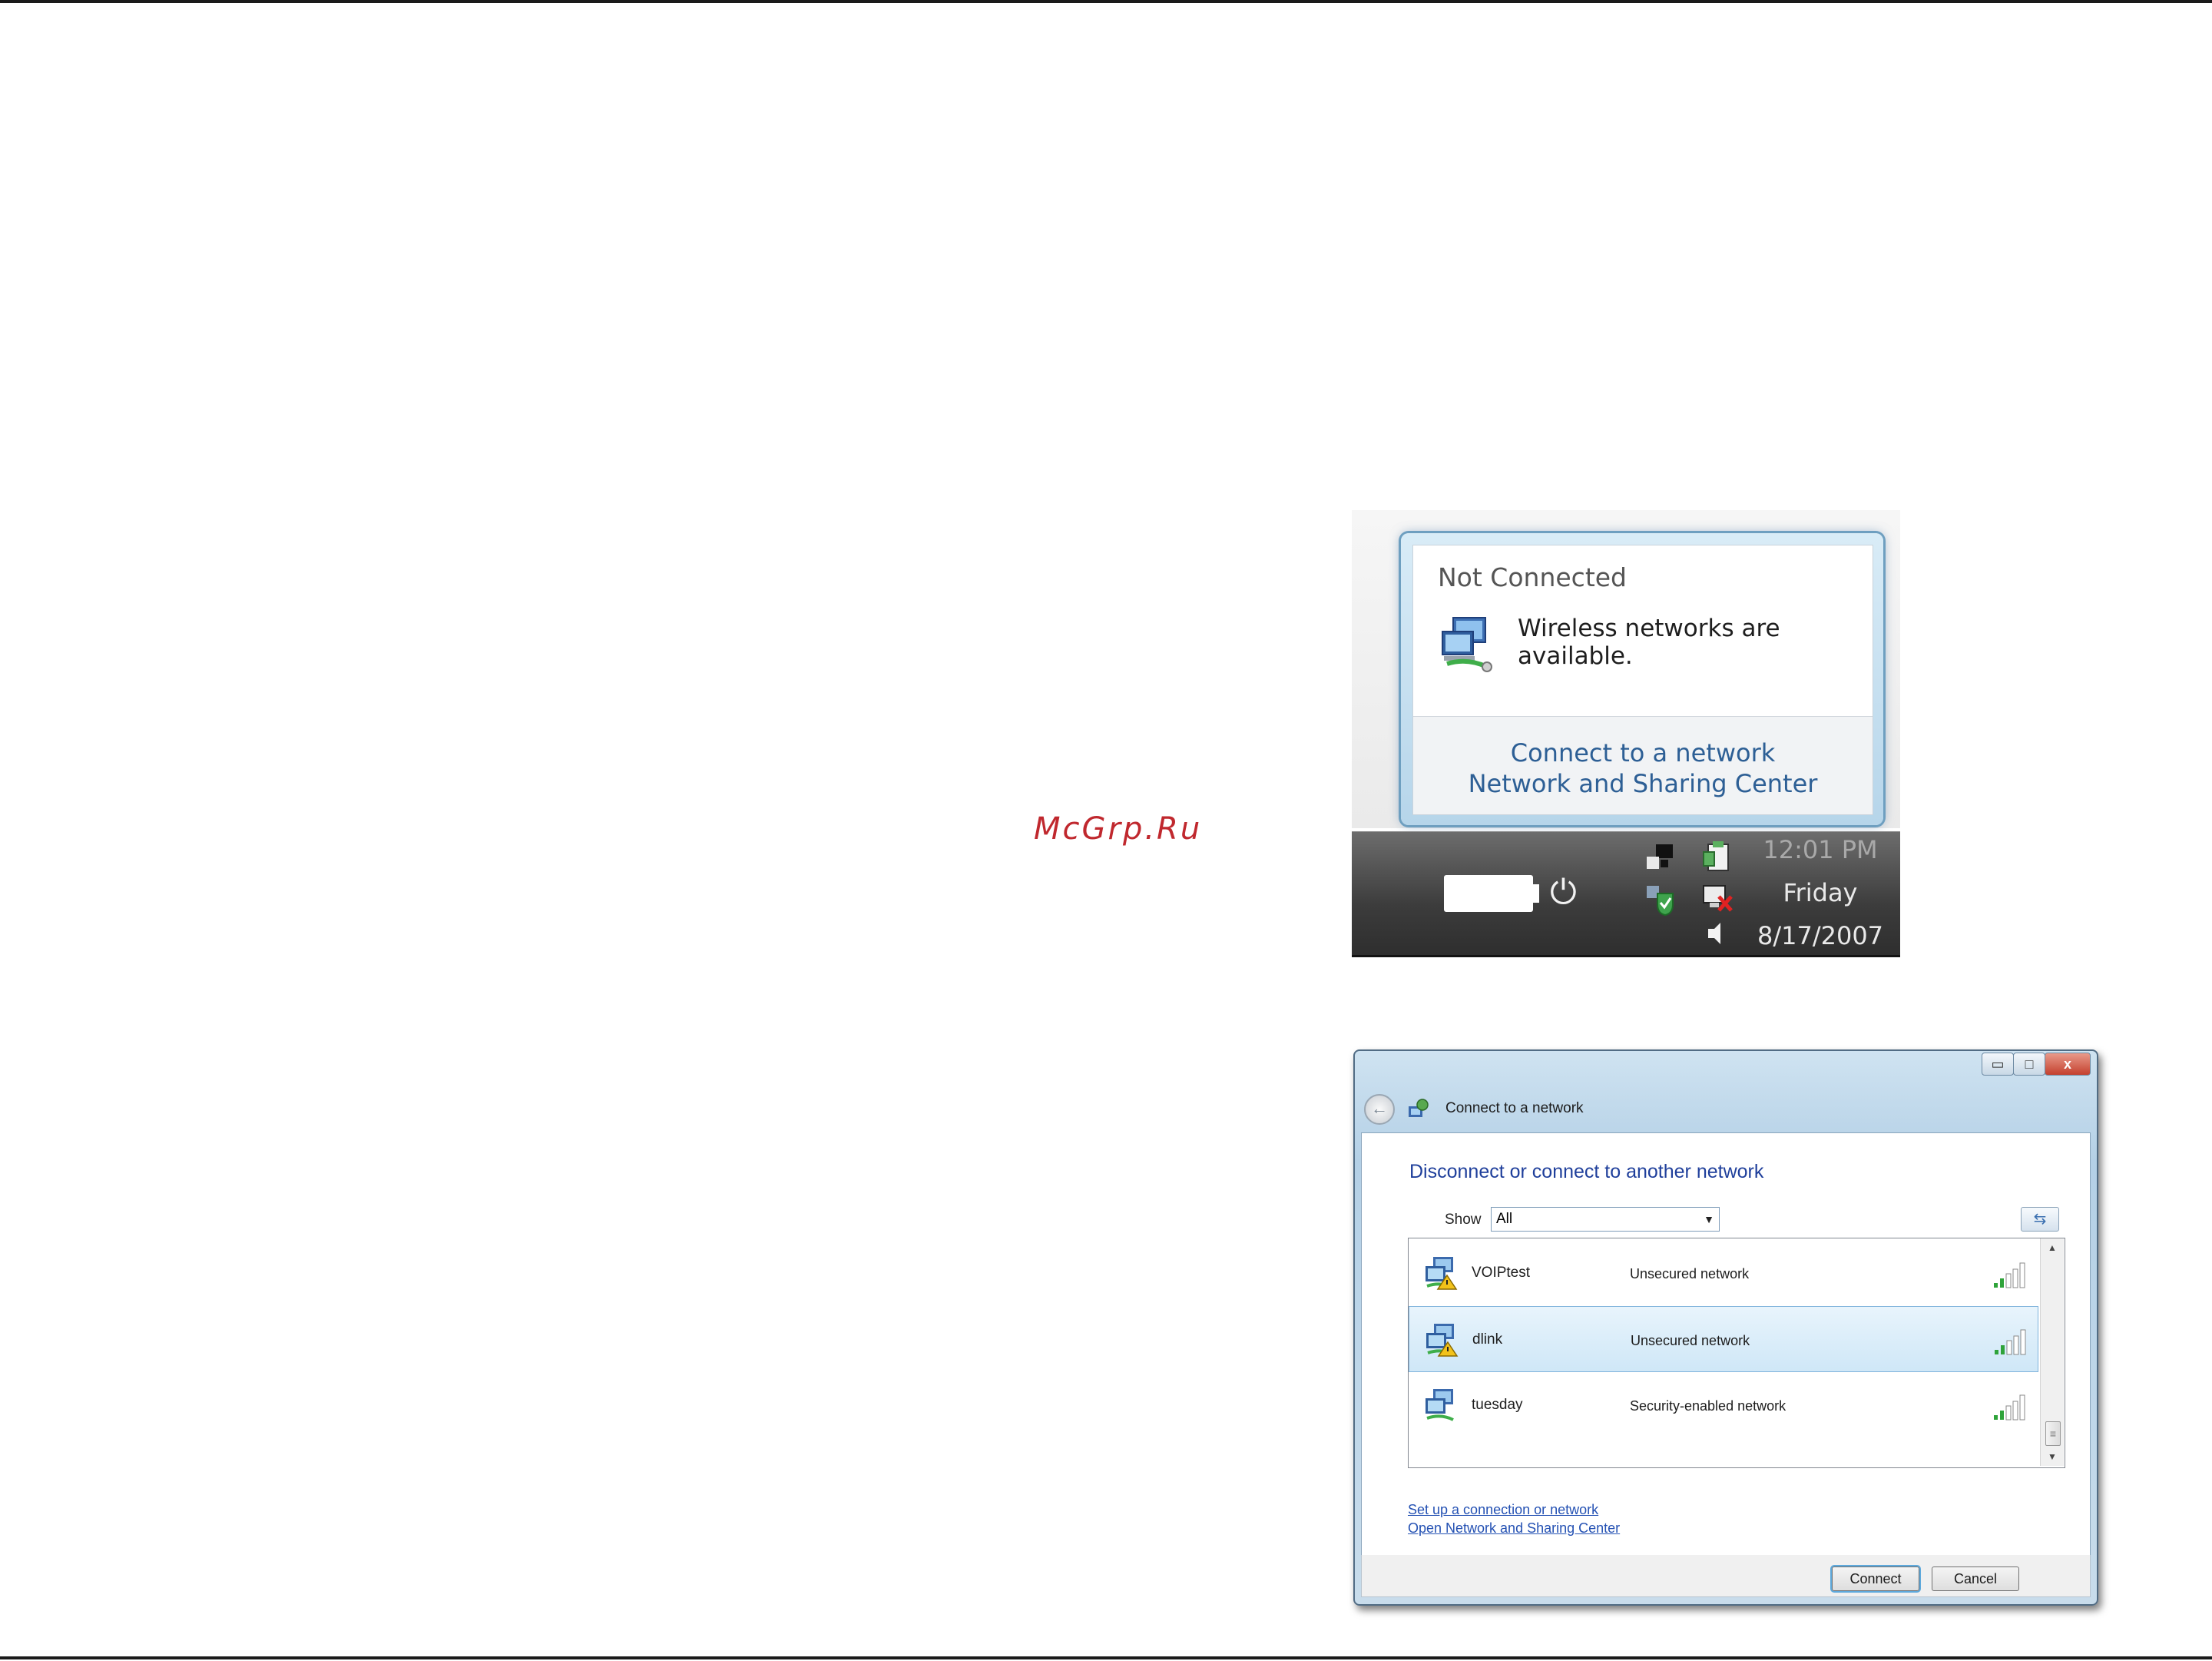 This screenshot has height=1661, width=2212. Describe the element at coordinates (1467, 644) in the screenshot. I see `network-warning-icon` at that location.